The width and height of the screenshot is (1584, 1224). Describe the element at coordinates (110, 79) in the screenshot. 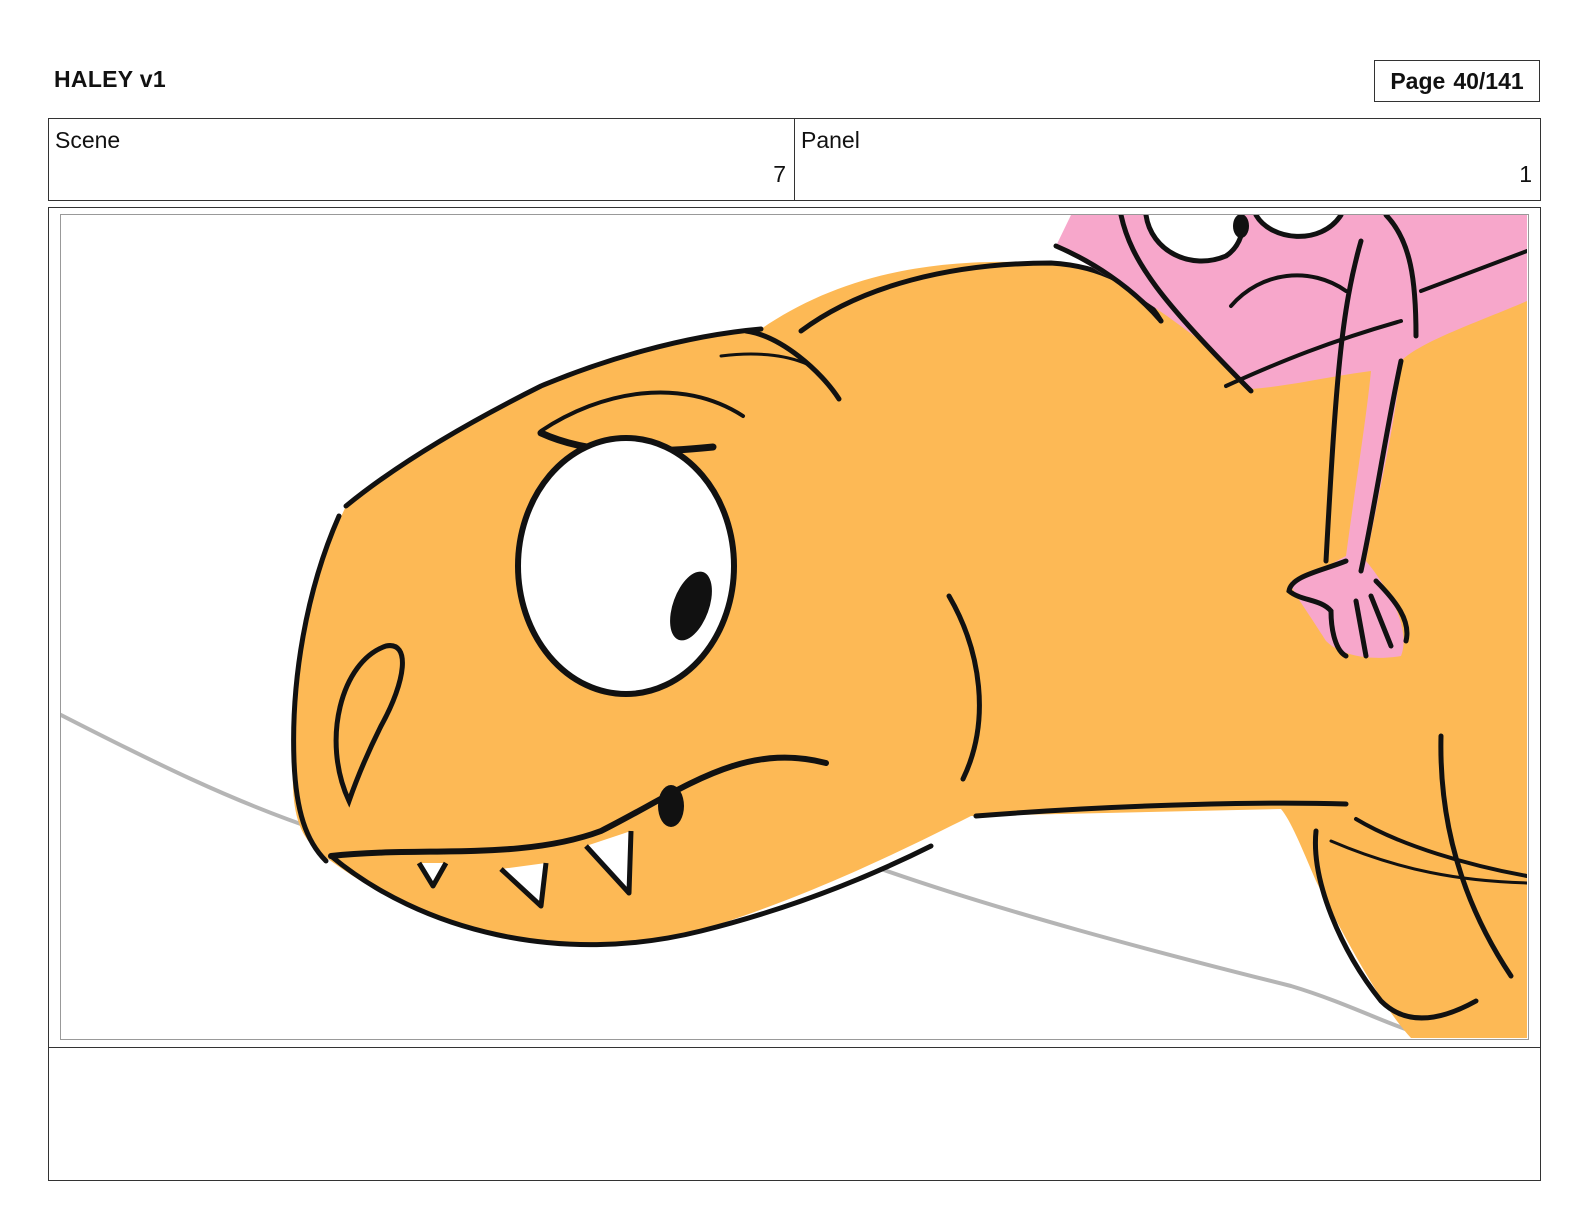

I see `board-title: HALEY v1` at that location.